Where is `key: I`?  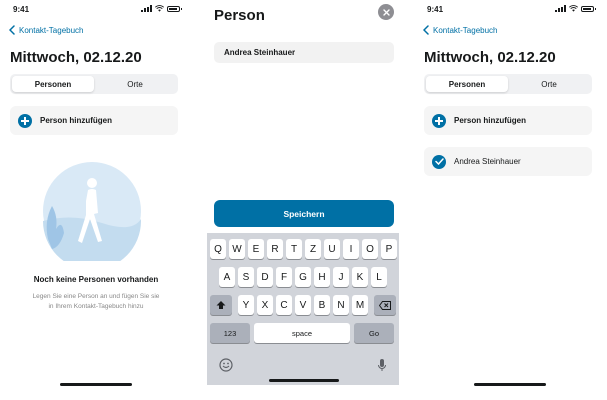
key: I is located at coordinates (351, 249).